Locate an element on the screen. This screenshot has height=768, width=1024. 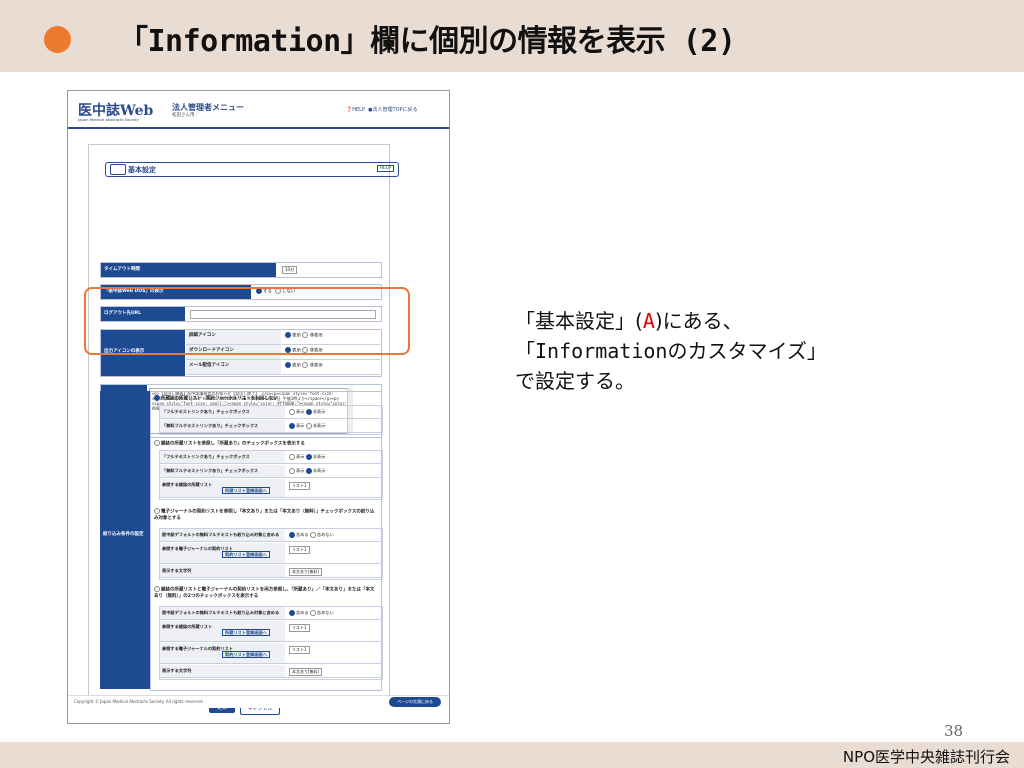
table-row: 参照する雑誌の所蔵リスト 所蔵リスト登録画面へ リスト1 is located at coordinates (271, 631).